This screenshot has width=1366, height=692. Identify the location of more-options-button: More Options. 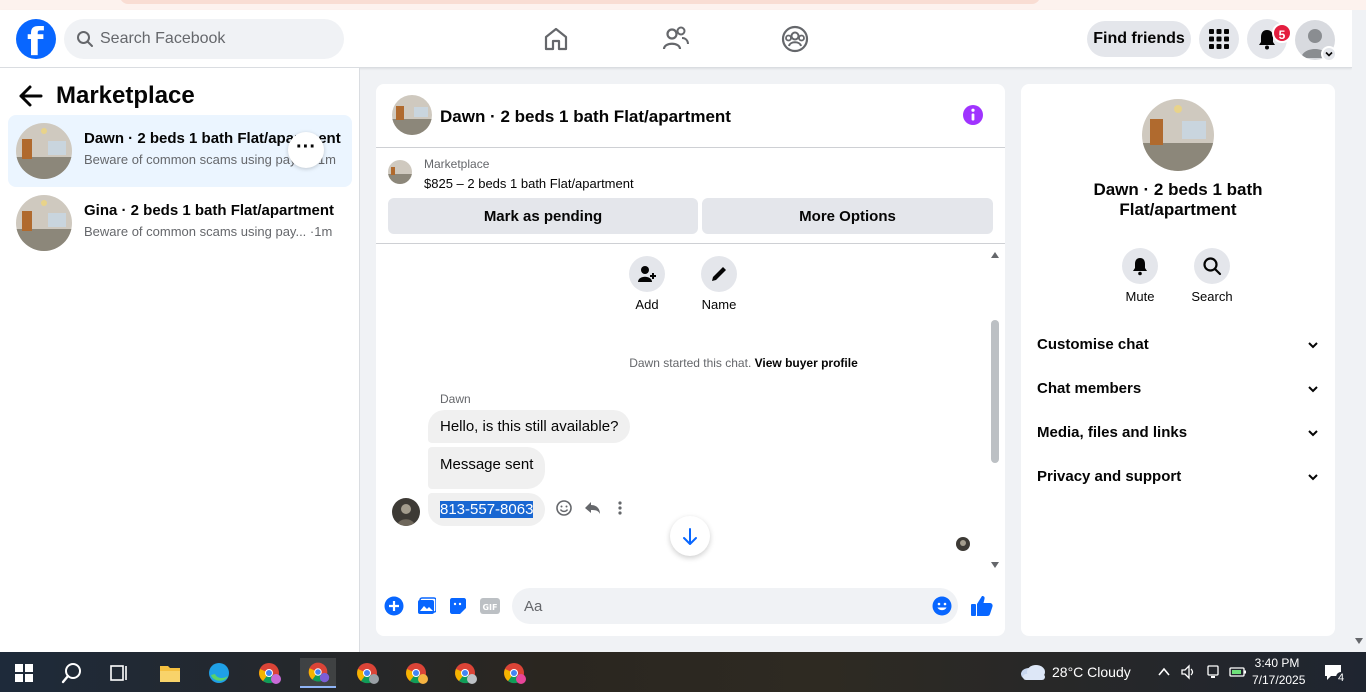
(847, 216).